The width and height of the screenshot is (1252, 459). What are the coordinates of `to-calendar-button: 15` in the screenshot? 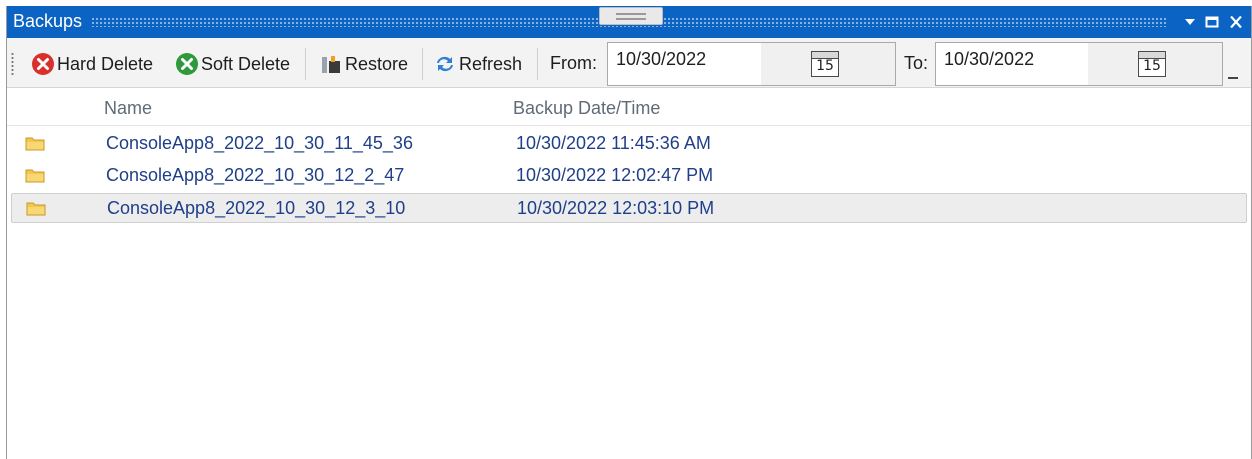 It's located at (1155, 64).